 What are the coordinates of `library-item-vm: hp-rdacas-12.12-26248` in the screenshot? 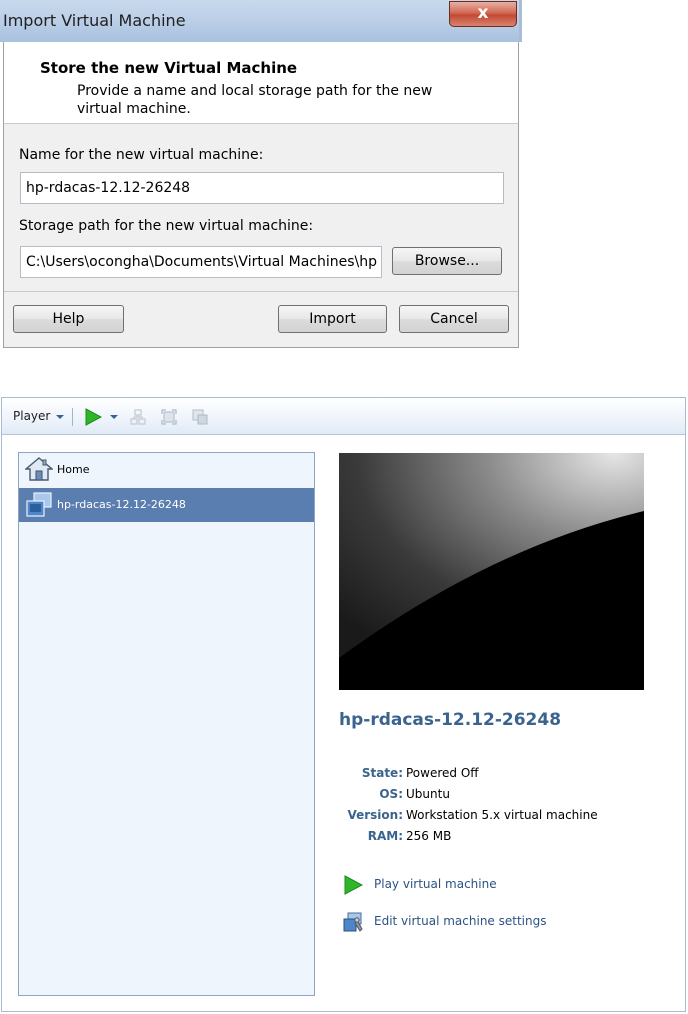 It's located at (166, 505).